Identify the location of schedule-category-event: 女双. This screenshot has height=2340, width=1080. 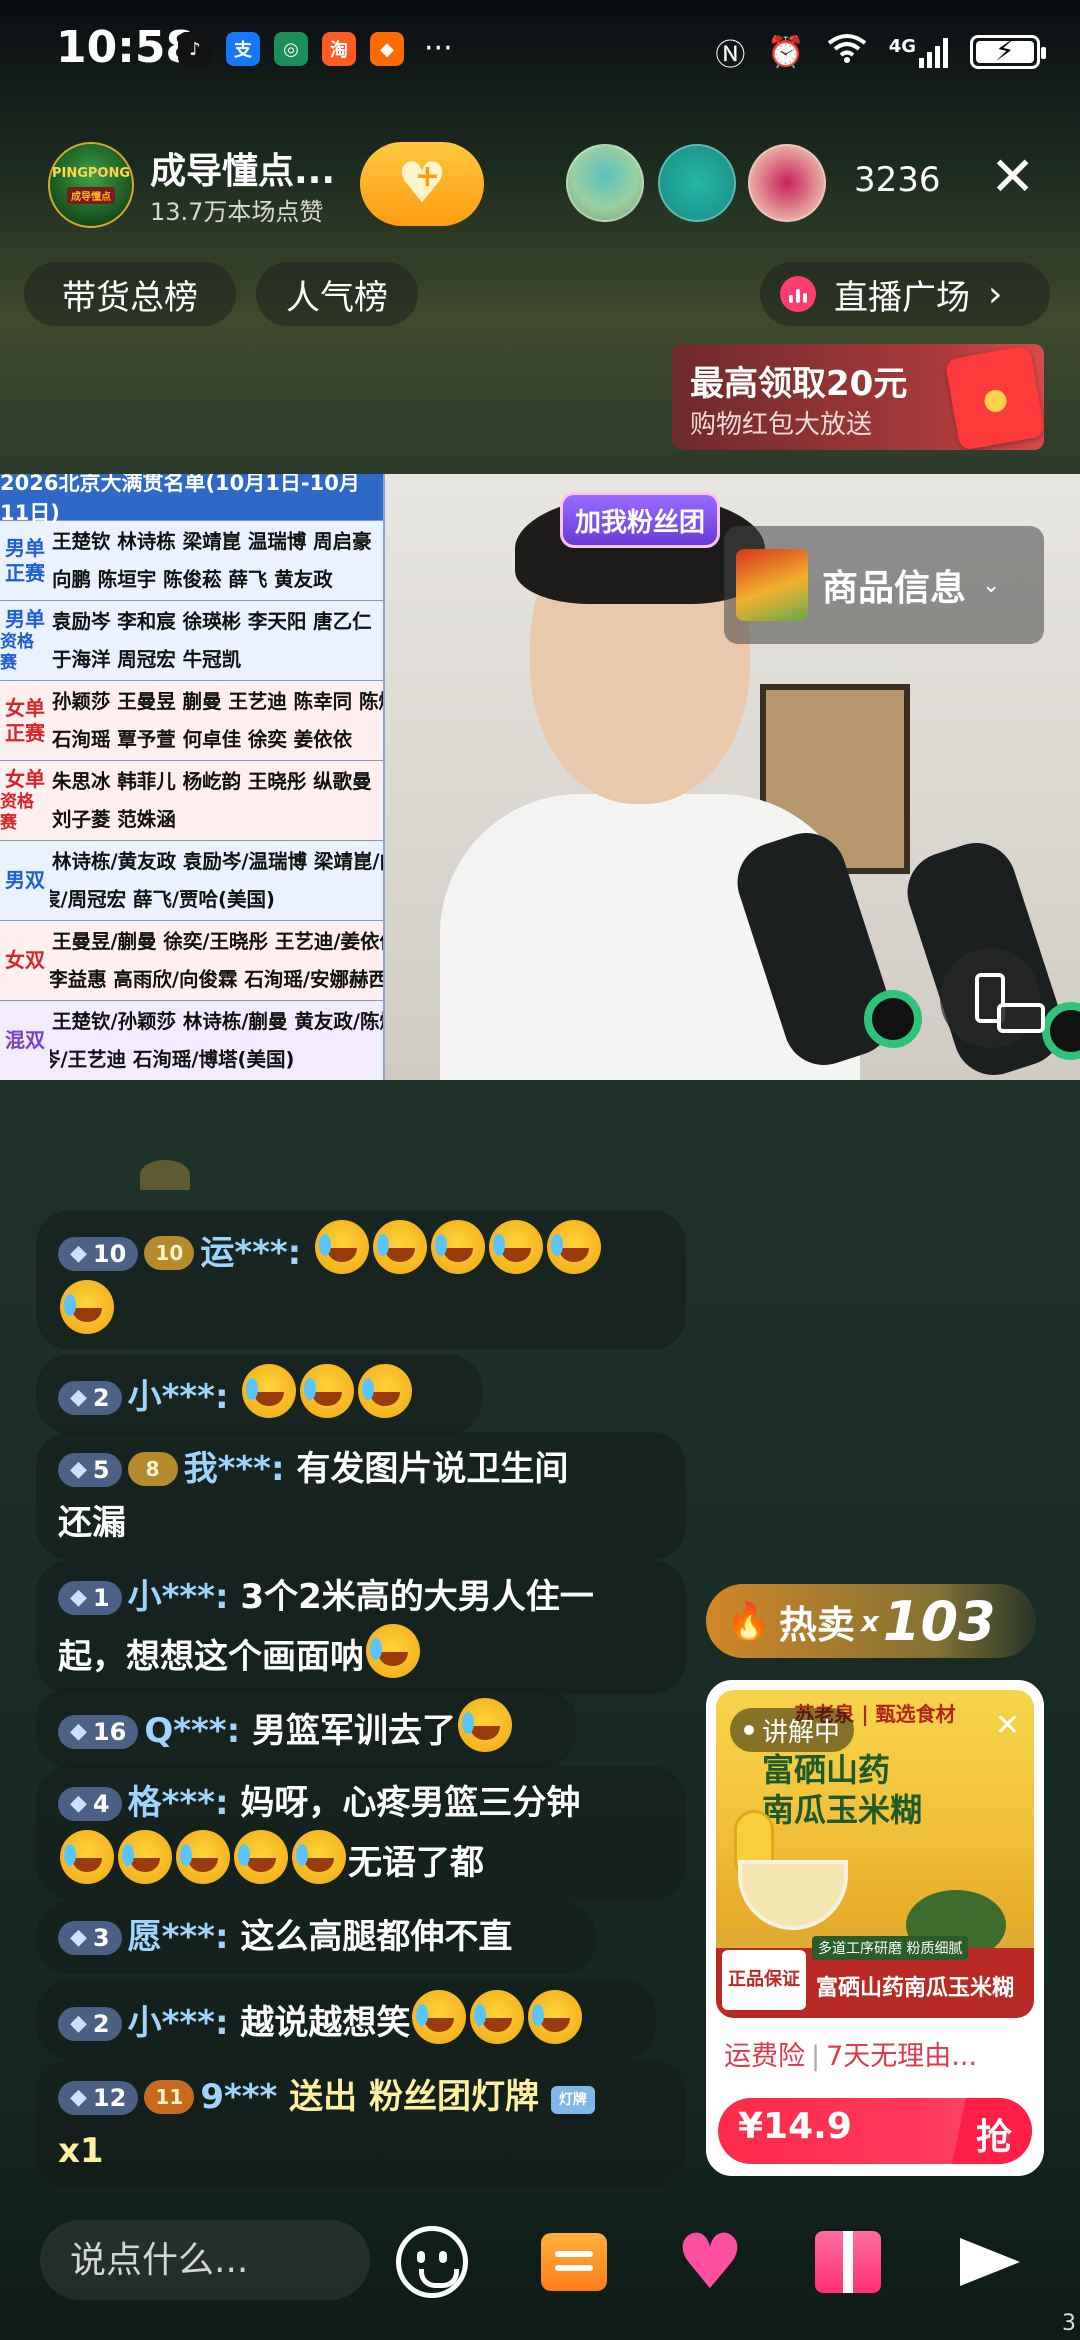
(25, 960).